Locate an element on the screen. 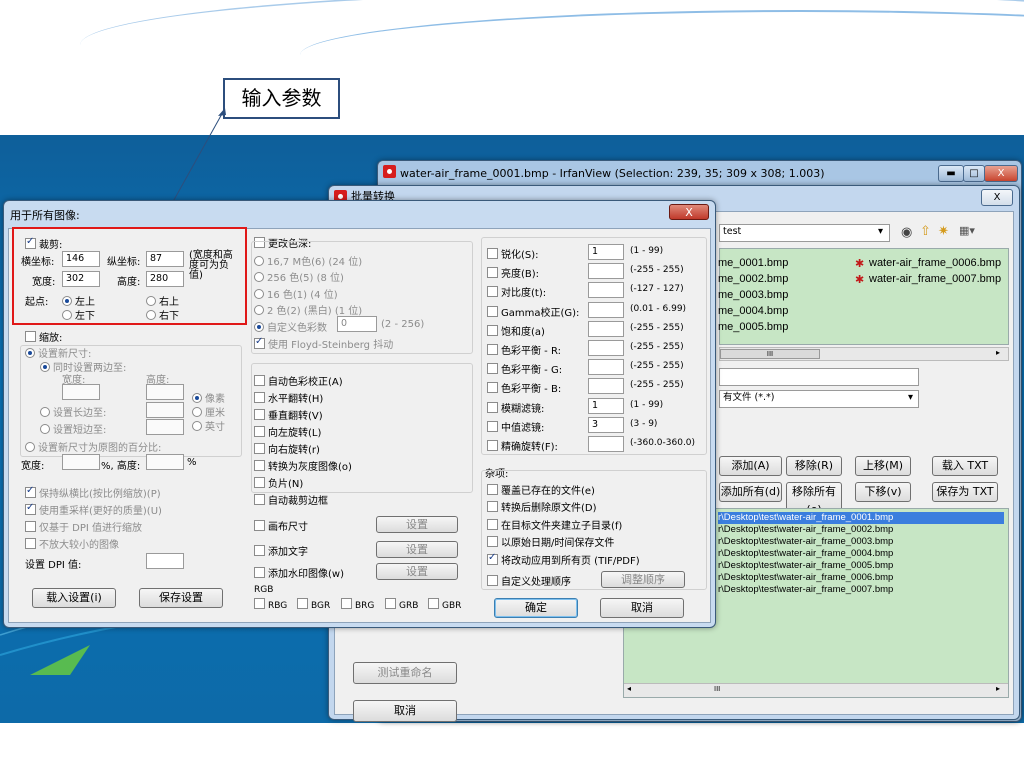 The height and width of the screenshot is (768, 1024). file-item: me_0001.bmp is located at coordinates (753, 263).